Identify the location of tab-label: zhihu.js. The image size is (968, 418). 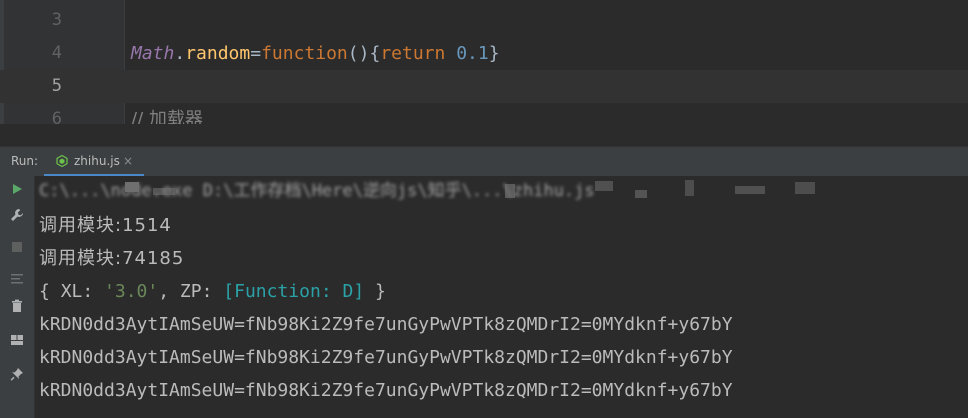
(97, 161).